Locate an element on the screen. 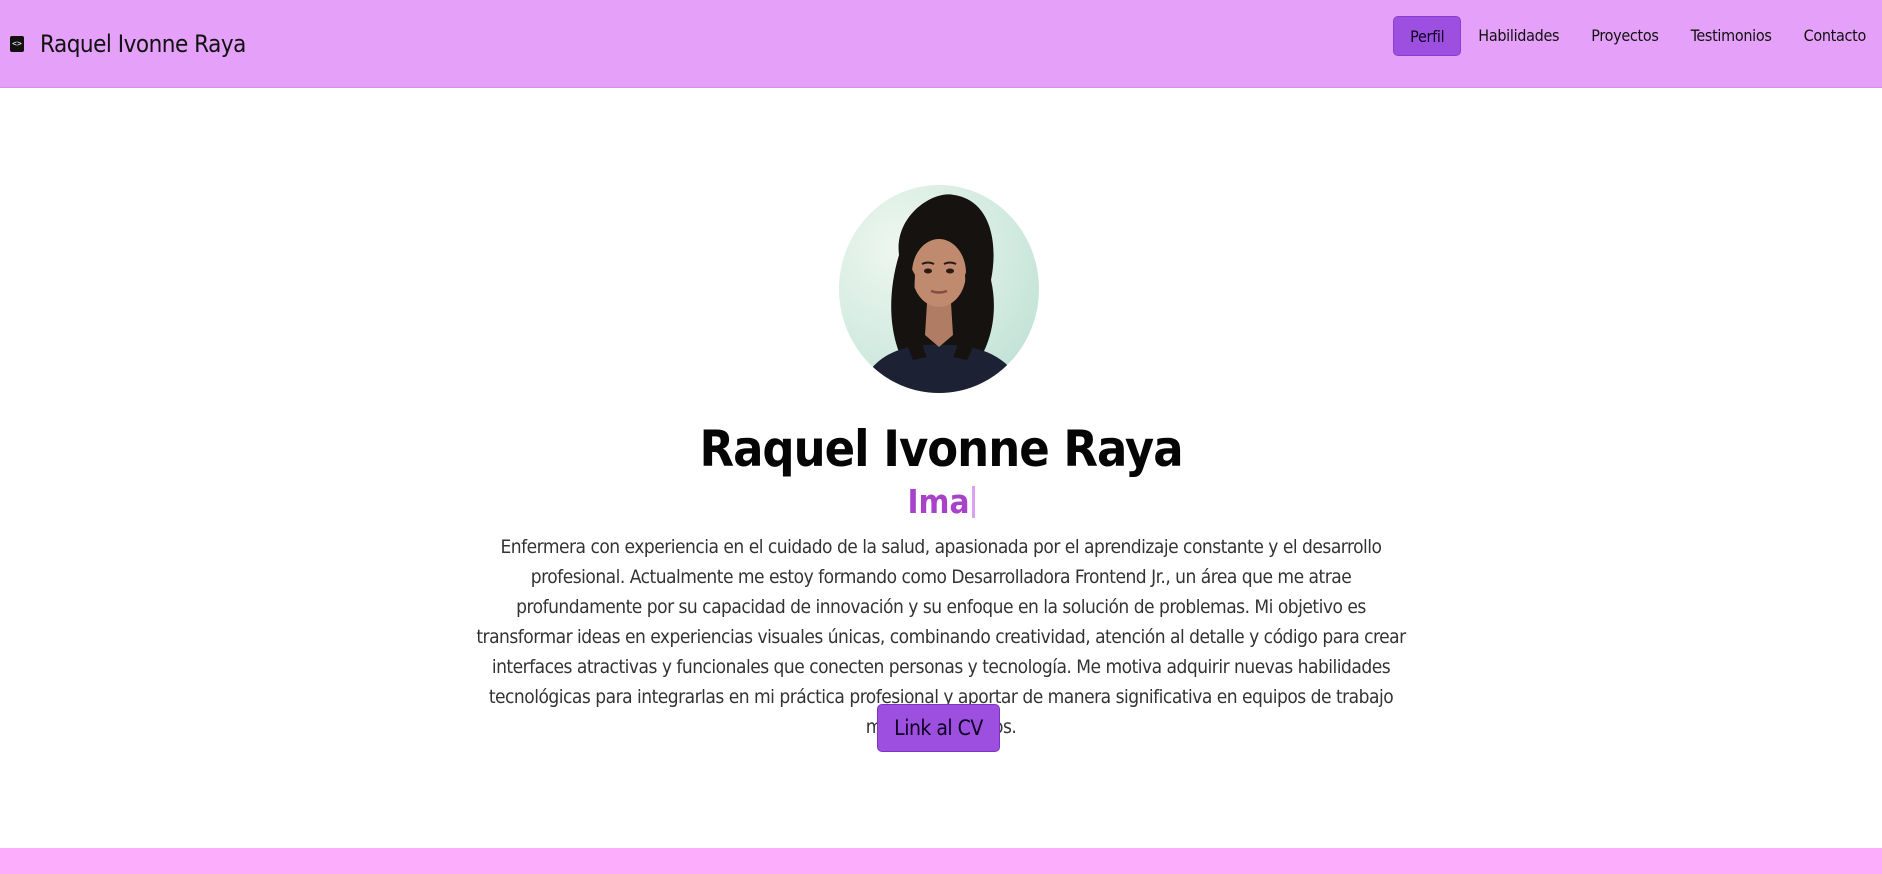 Image resolution: width=1882 pixels, height=874 pixels. typing-caret is located at coordinates (973, 502).